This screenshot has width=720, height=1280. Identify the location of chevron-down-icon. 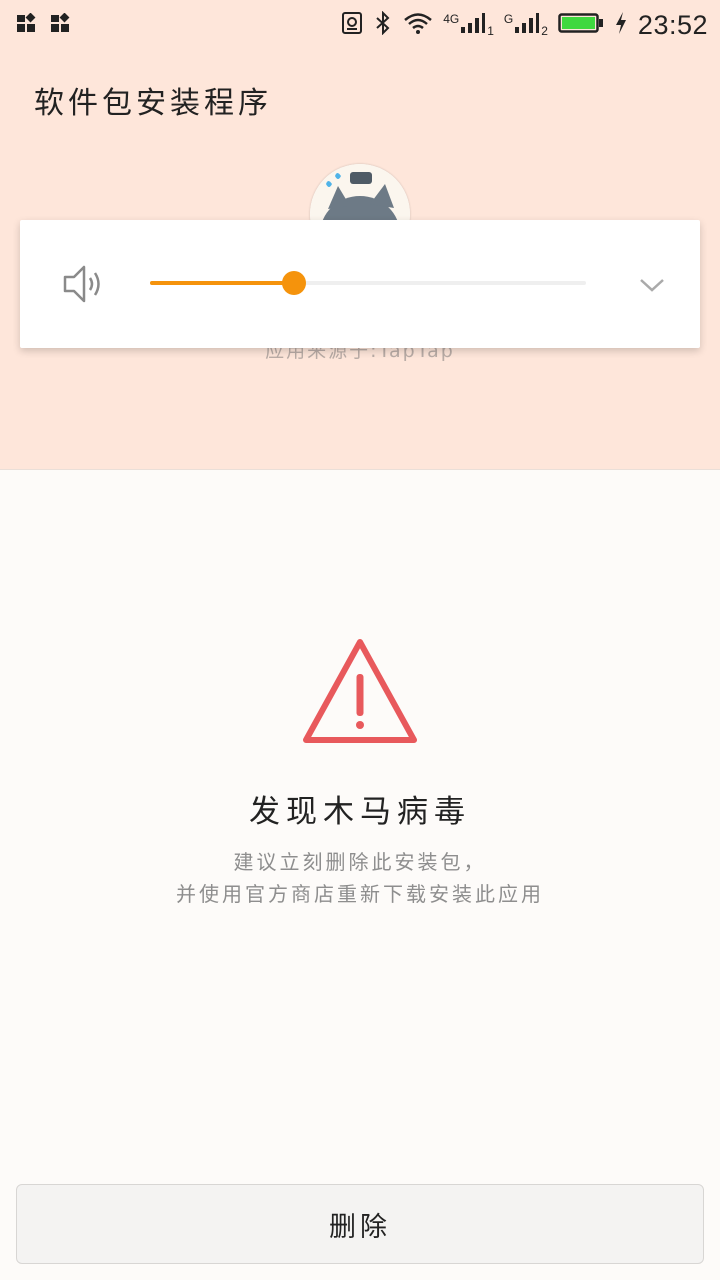
(652, 287).